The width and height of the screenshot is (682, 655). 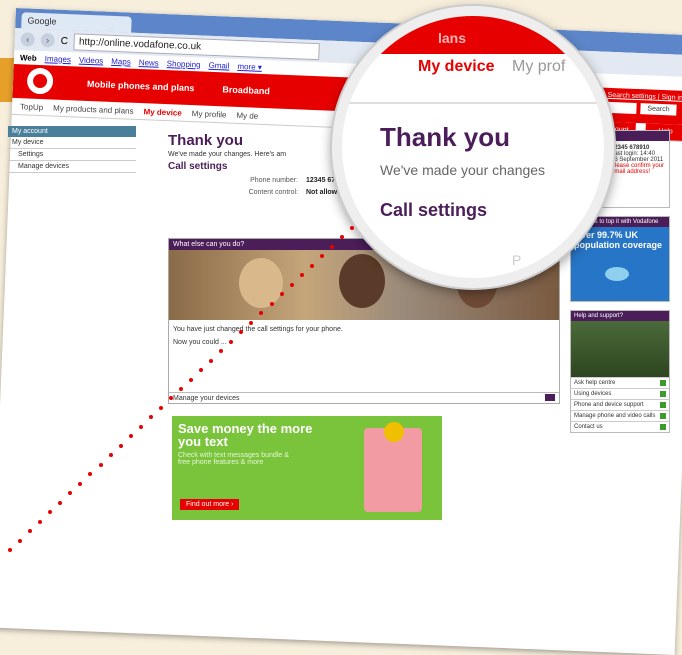 I want to click on magnifier-call: Call settings, so click(x=434, y=210).